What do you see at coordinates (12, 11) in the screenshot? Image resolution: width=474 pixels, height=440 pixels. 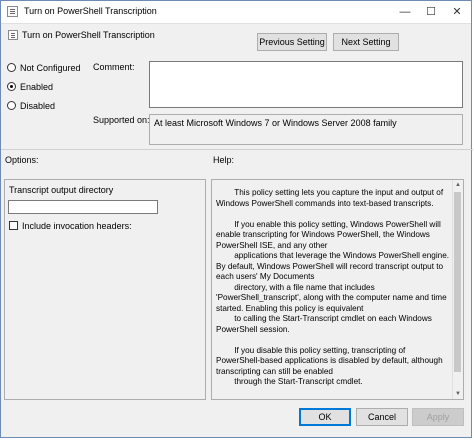 I see `policy-app-icon` at bounding box center [12, 11].